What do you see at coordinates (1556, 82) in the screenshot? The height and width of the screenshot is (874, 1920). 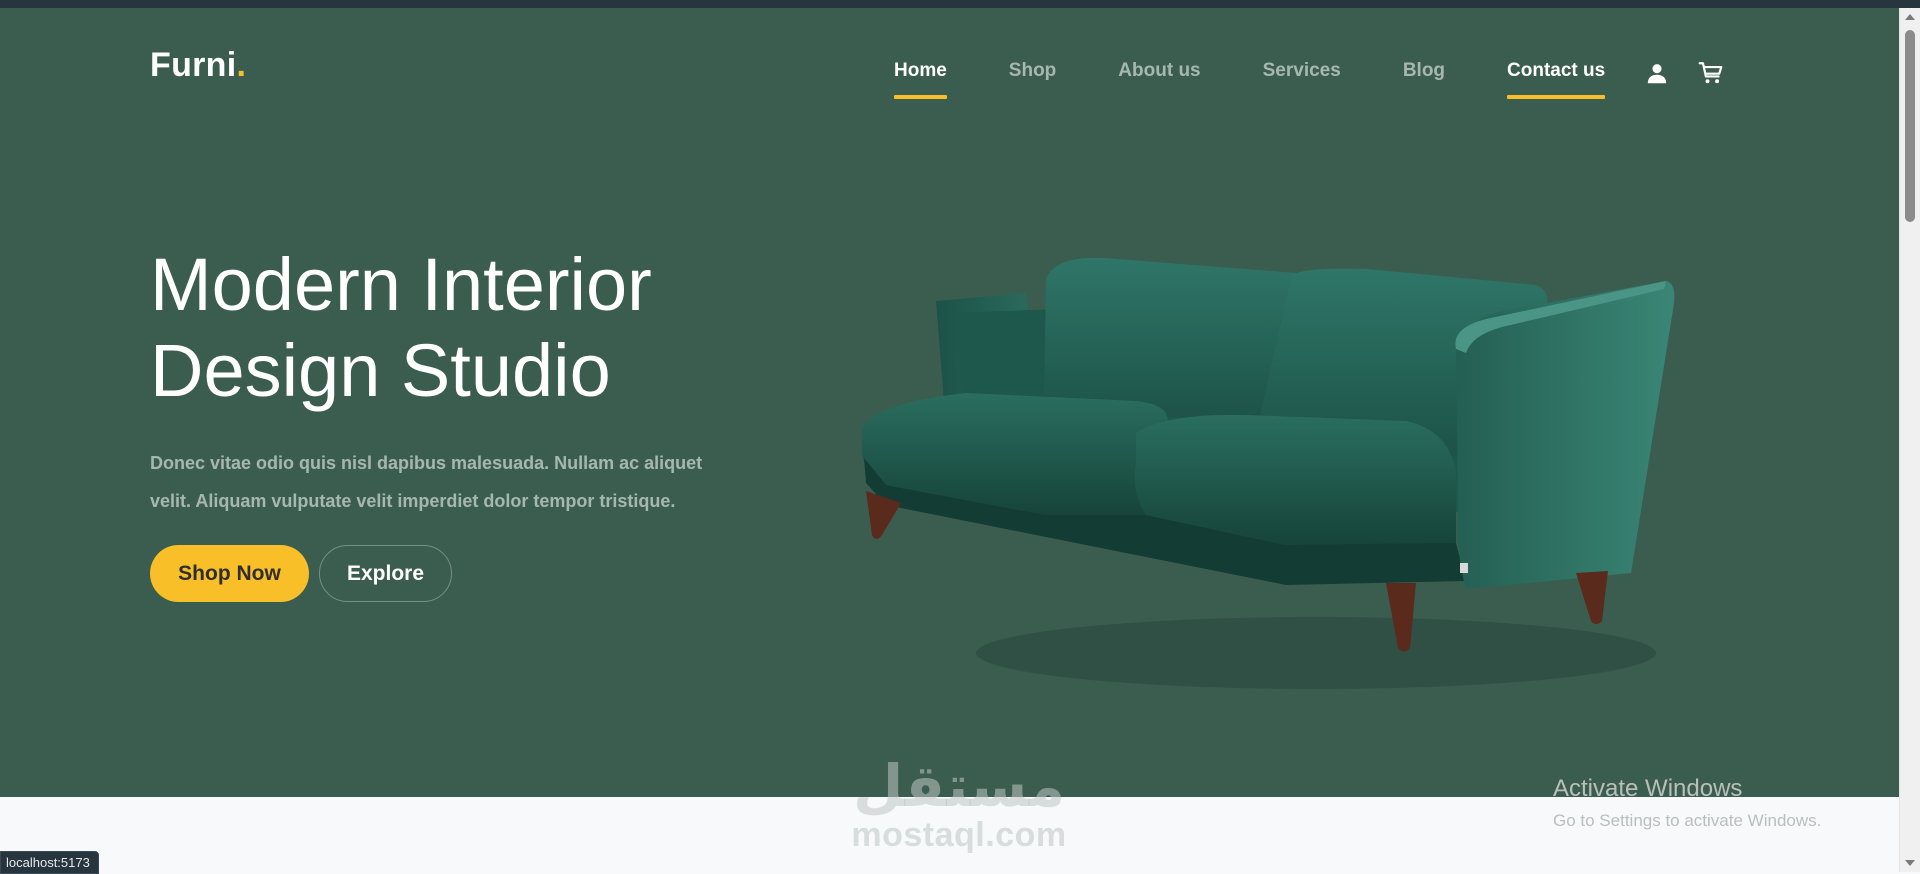 I see `nav-item-contact-us: Contact us` at bounding box center [1556, 82].